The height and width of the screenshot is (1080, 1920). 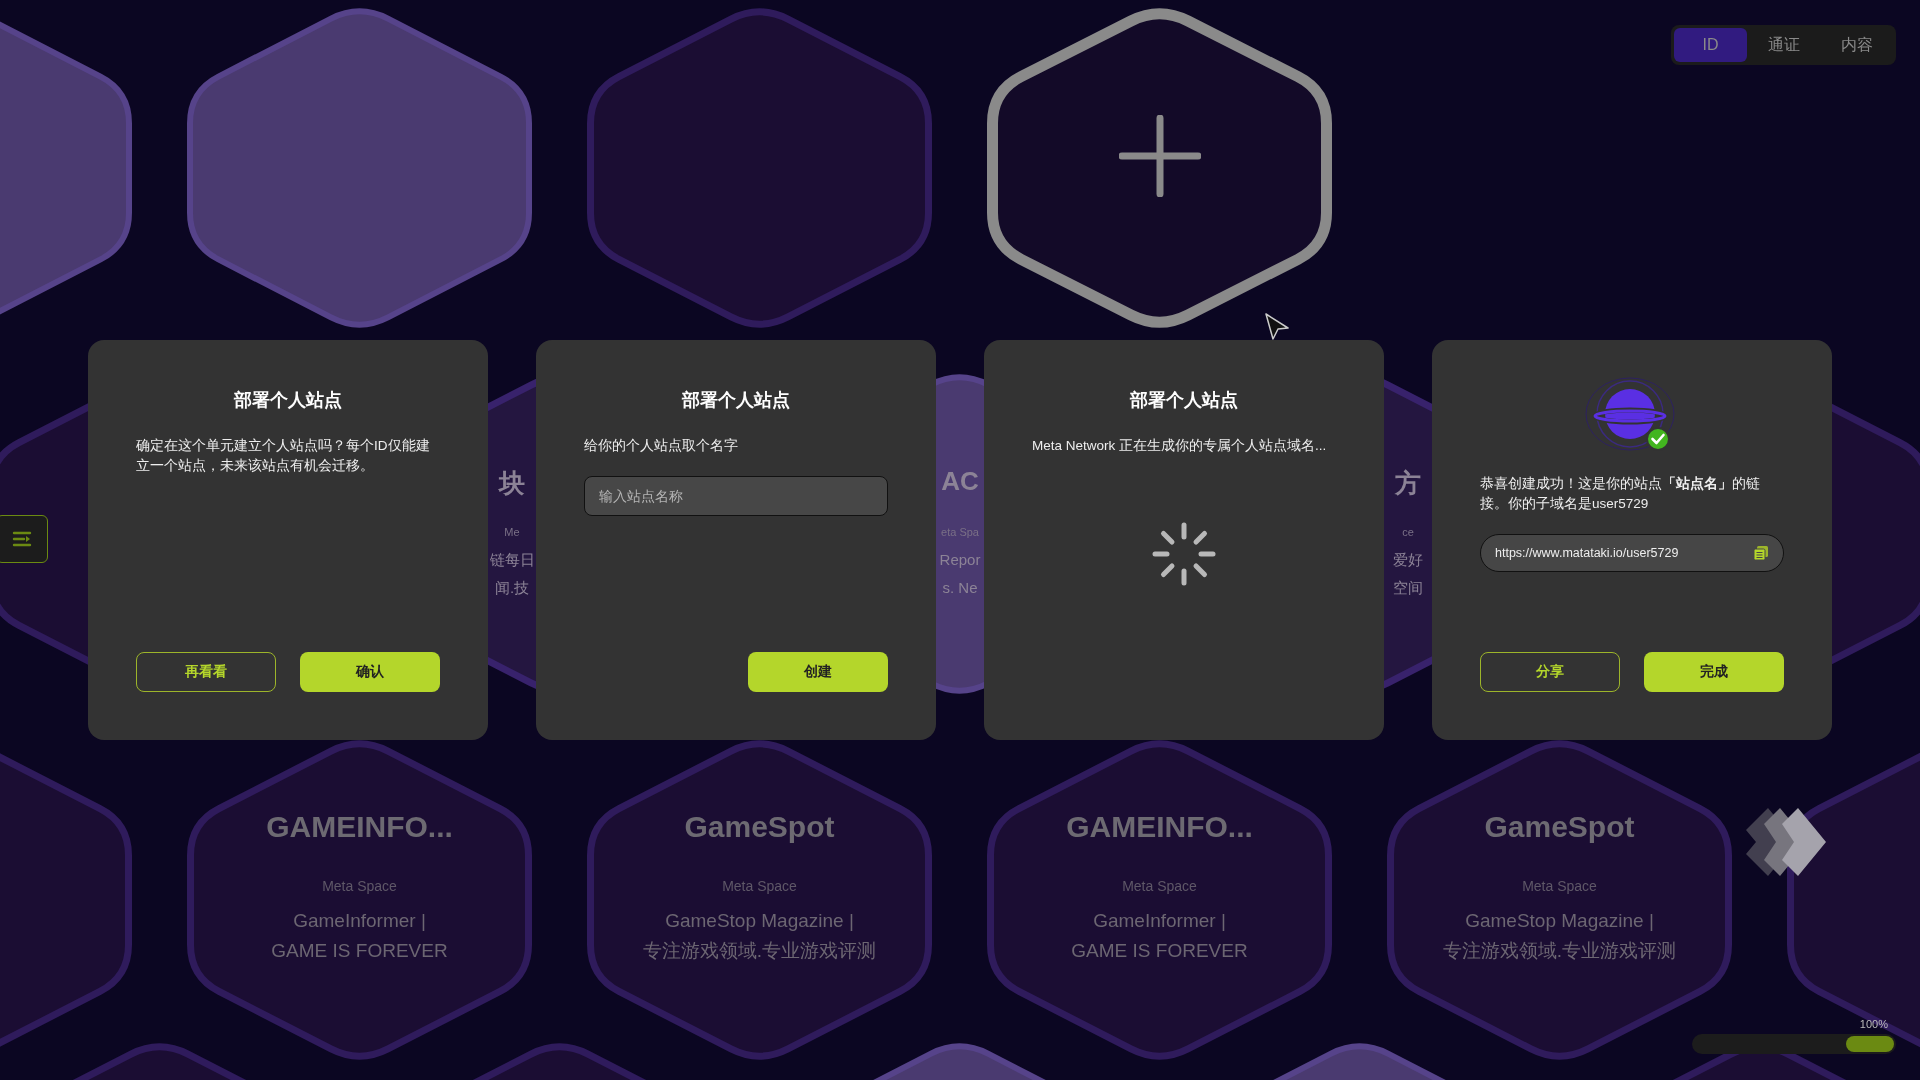 What do you see at coordinates (1408, 532) in the screenshot?
I see `tile-subtitle: ce` at bounding box center [1408, 532].